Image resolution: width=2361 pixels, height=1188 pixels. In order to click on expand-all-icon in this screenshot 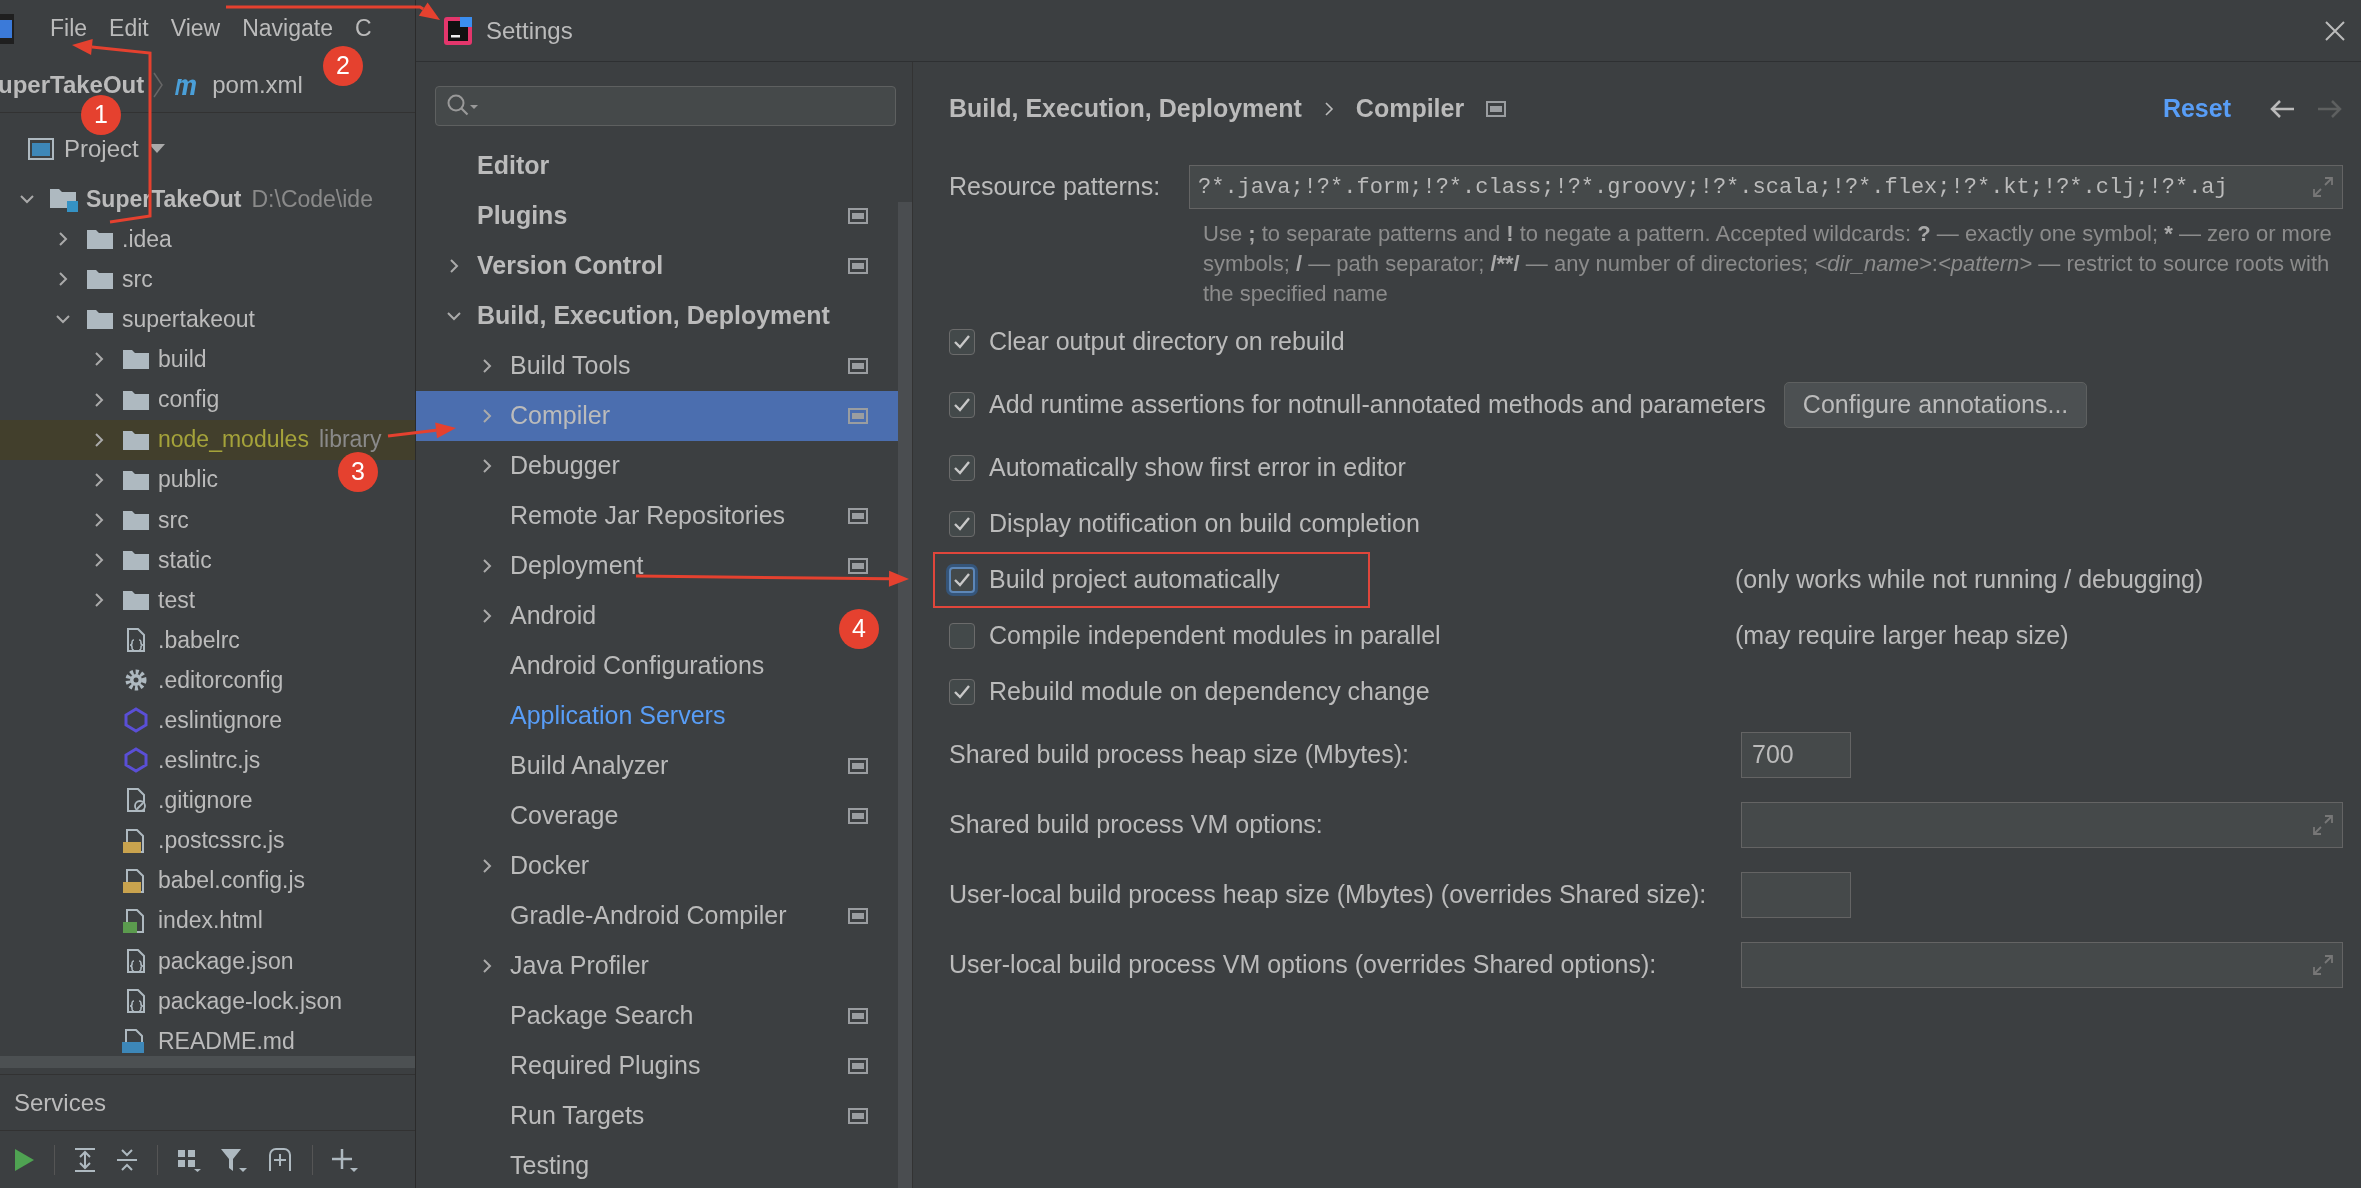, I will do `click(85, 1159)`.